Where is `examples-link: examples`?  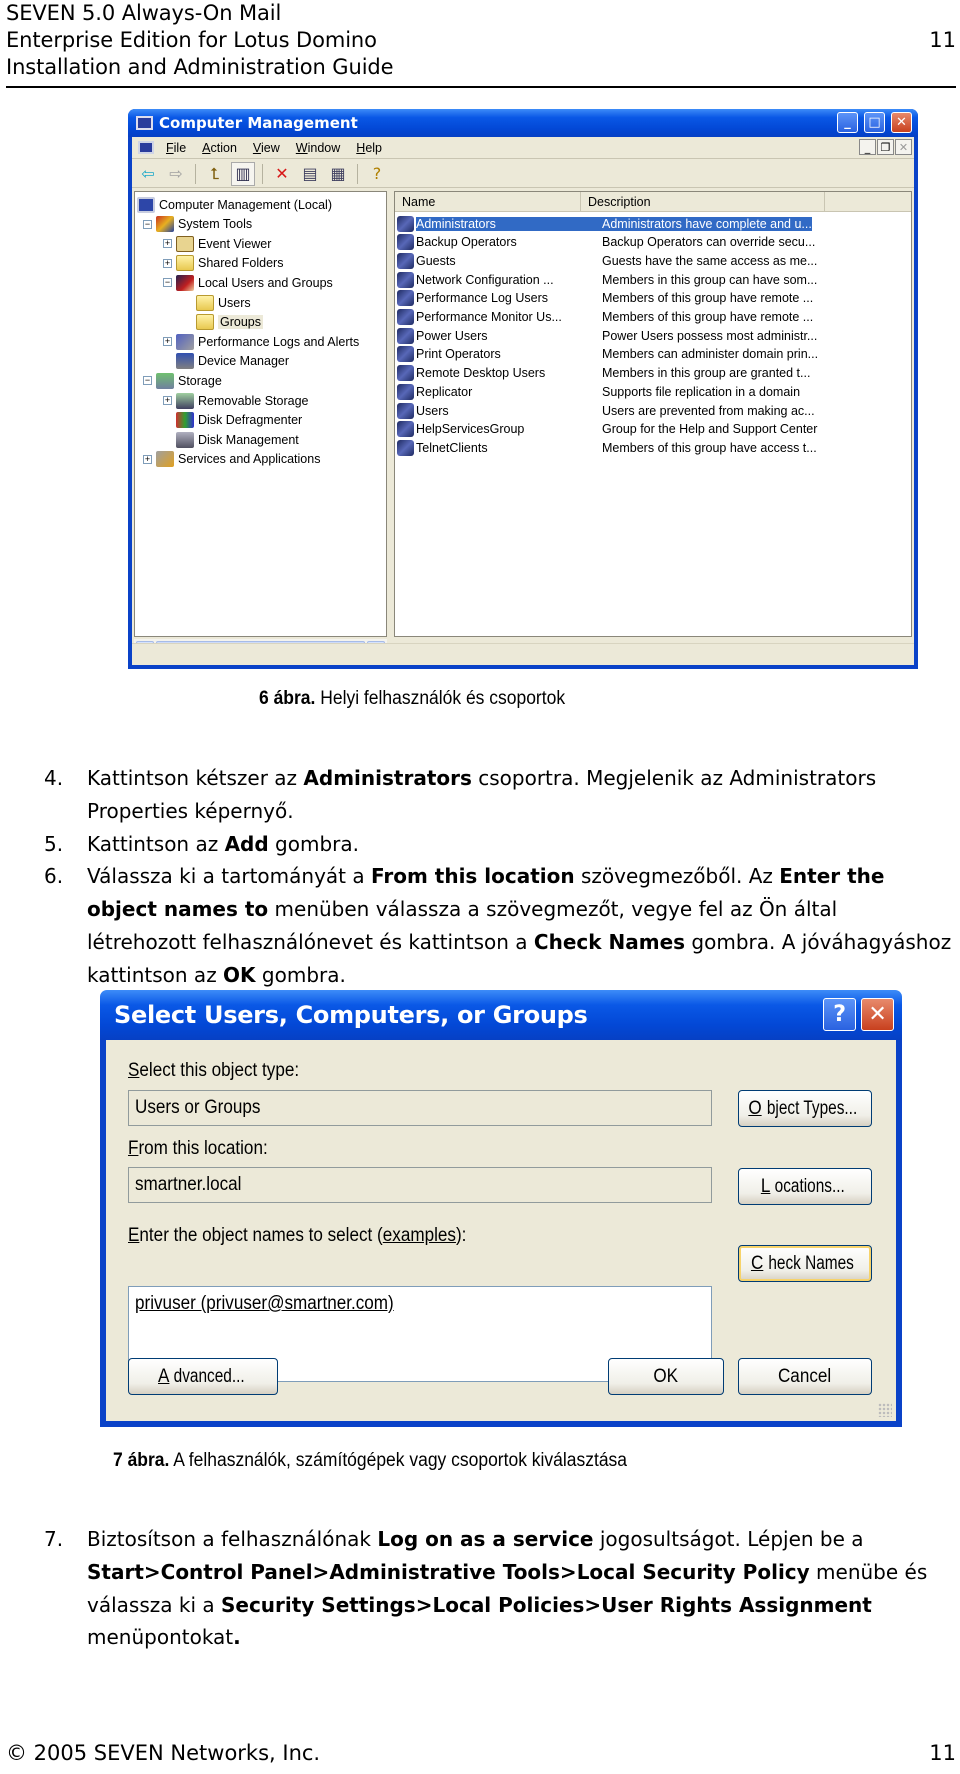 examples-link: examples is located at coordinates (419, 1235).